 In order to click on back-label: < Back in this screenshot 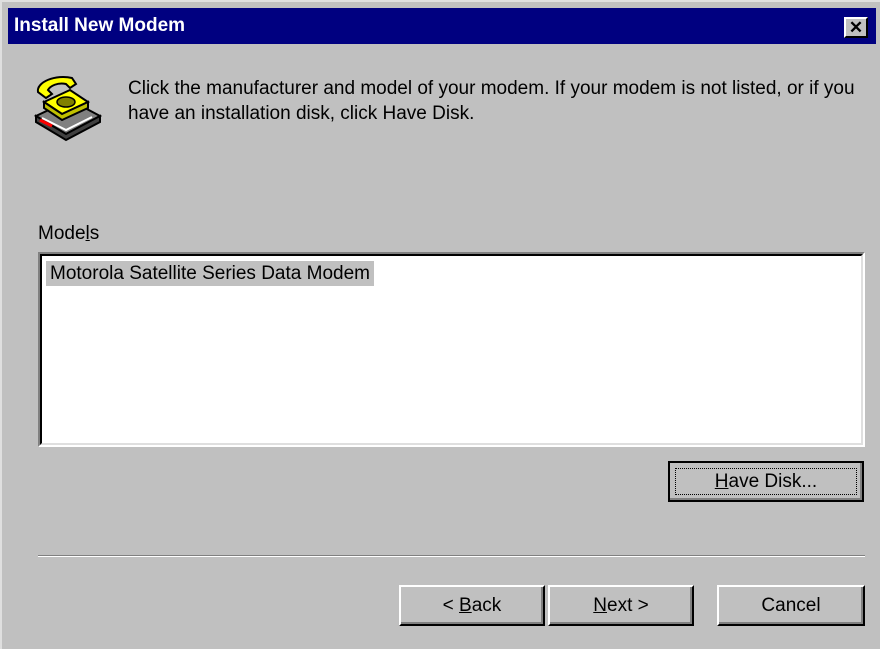, I will do `click(472, 605)`.